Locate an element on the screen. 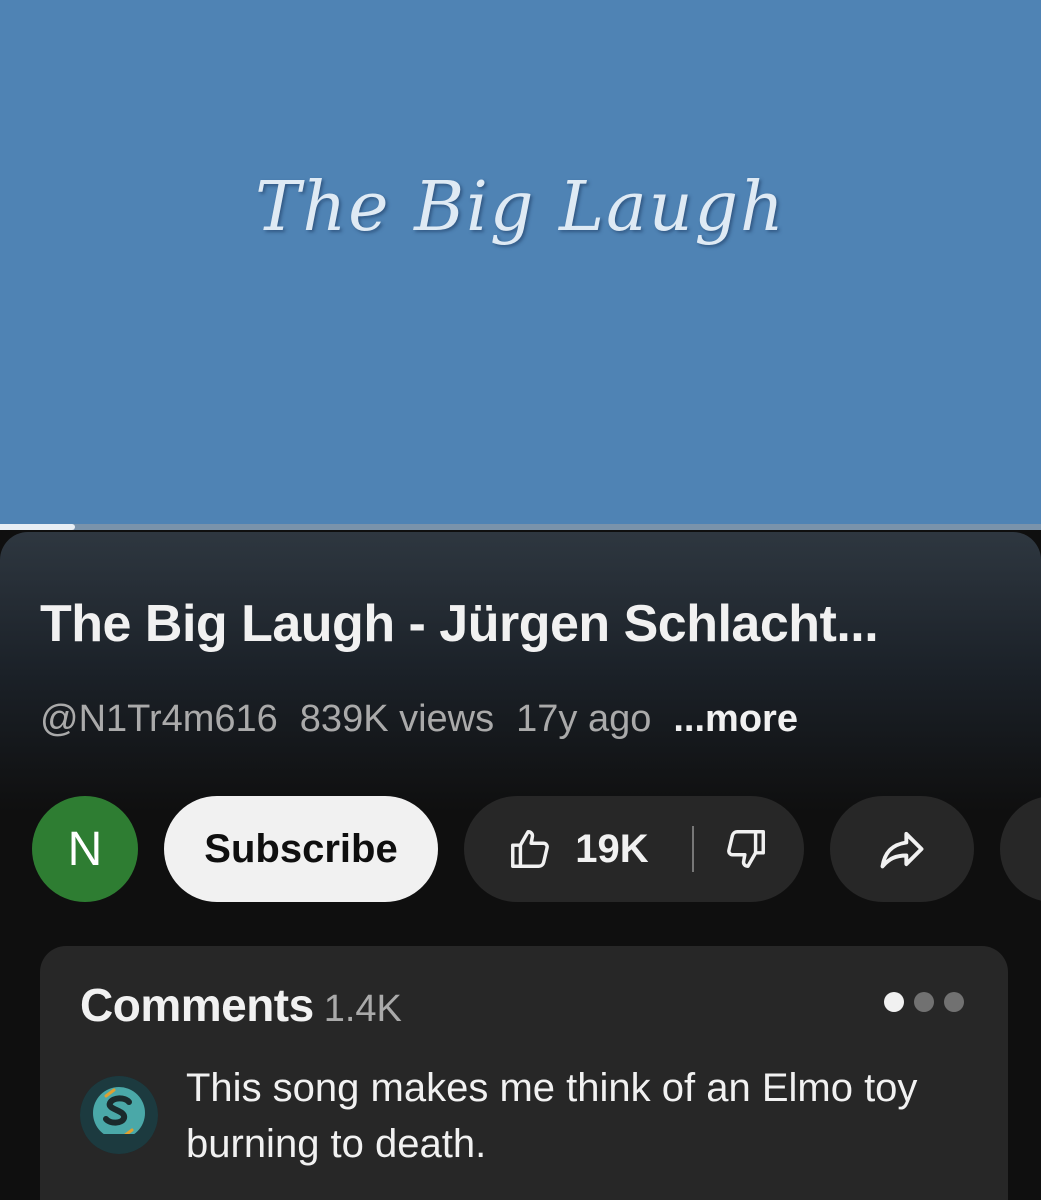 Image resolution: width=1041 pixels, height=1200 pixels. upload-age: 17y ago is located at coordinates (584, 719).